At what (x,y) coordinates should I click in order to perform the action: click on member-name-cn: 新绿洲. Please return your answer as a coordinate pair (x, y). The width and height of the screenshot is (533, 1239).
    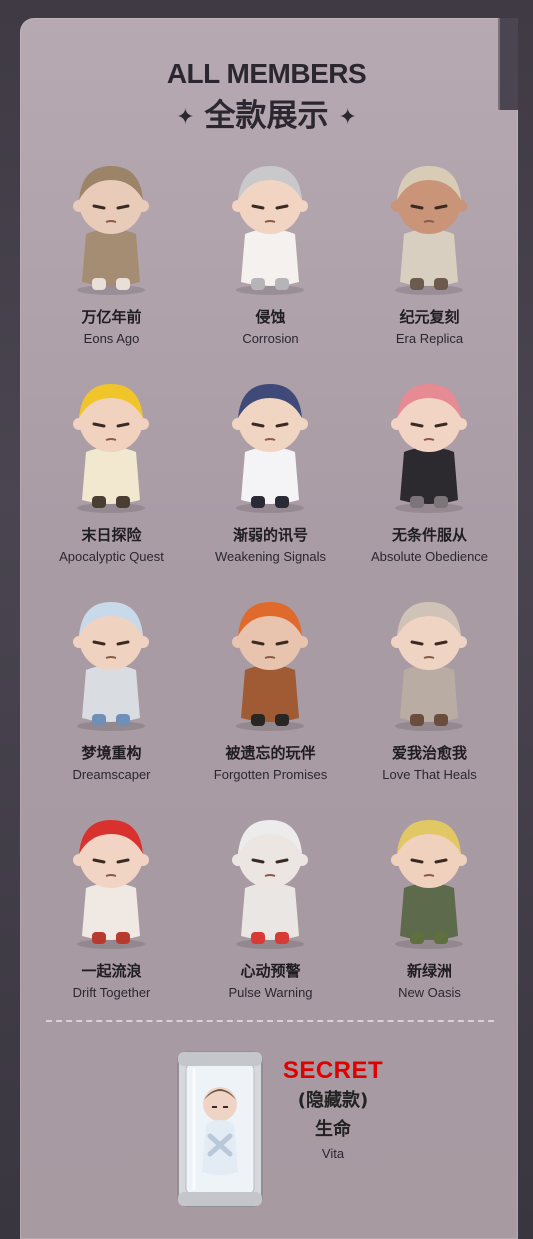
    Looking at the image, I should click on (429, 971).